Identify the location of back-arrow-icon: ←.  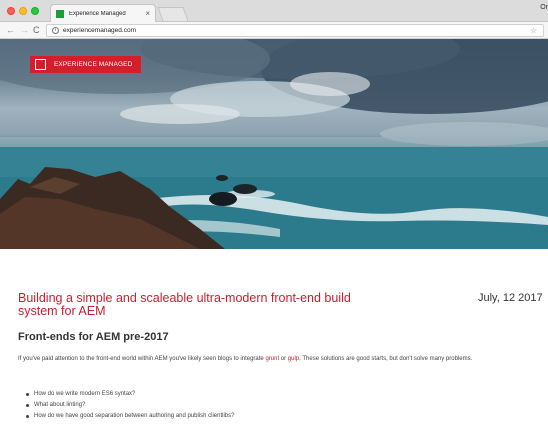
(10, 30).